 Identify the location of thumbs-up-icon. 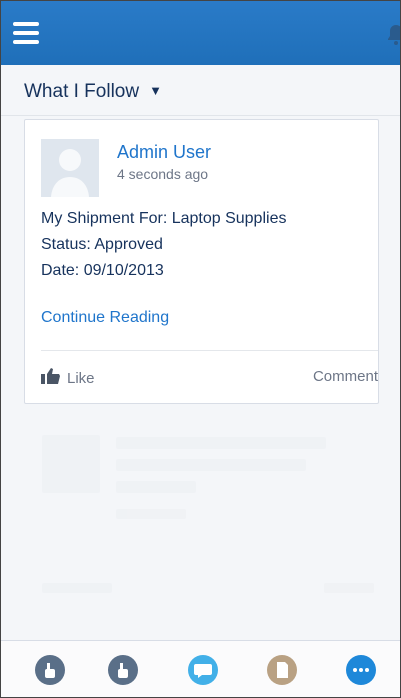
(51, 378).